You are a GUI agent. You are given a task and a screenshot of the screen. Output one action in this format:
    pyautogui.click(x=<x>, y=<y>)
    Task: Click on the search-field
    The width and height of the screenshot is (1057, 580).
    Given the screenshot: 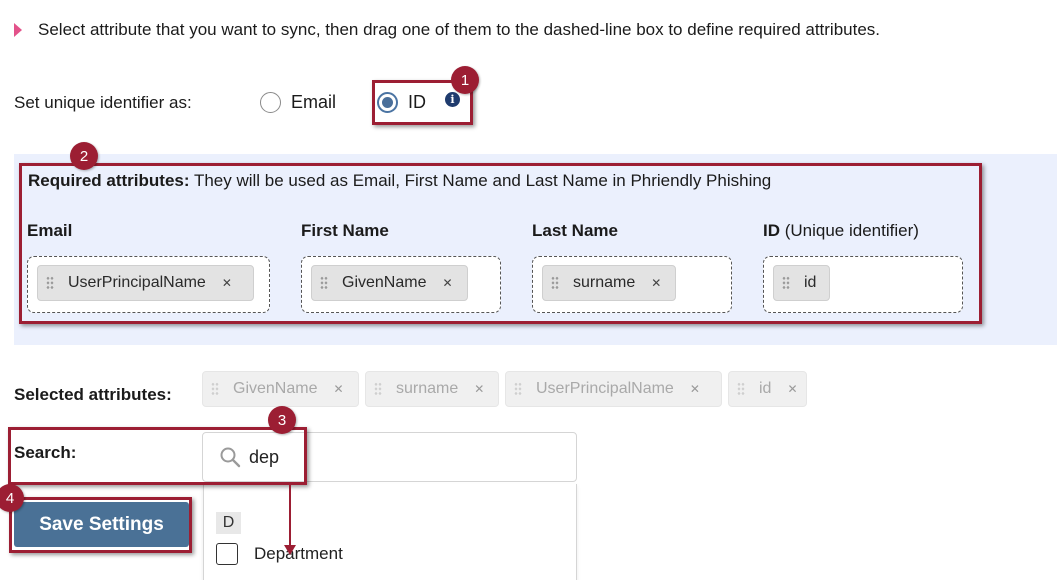 What is the action you would take?
    pyautogui.click(x=389, y=457)
    